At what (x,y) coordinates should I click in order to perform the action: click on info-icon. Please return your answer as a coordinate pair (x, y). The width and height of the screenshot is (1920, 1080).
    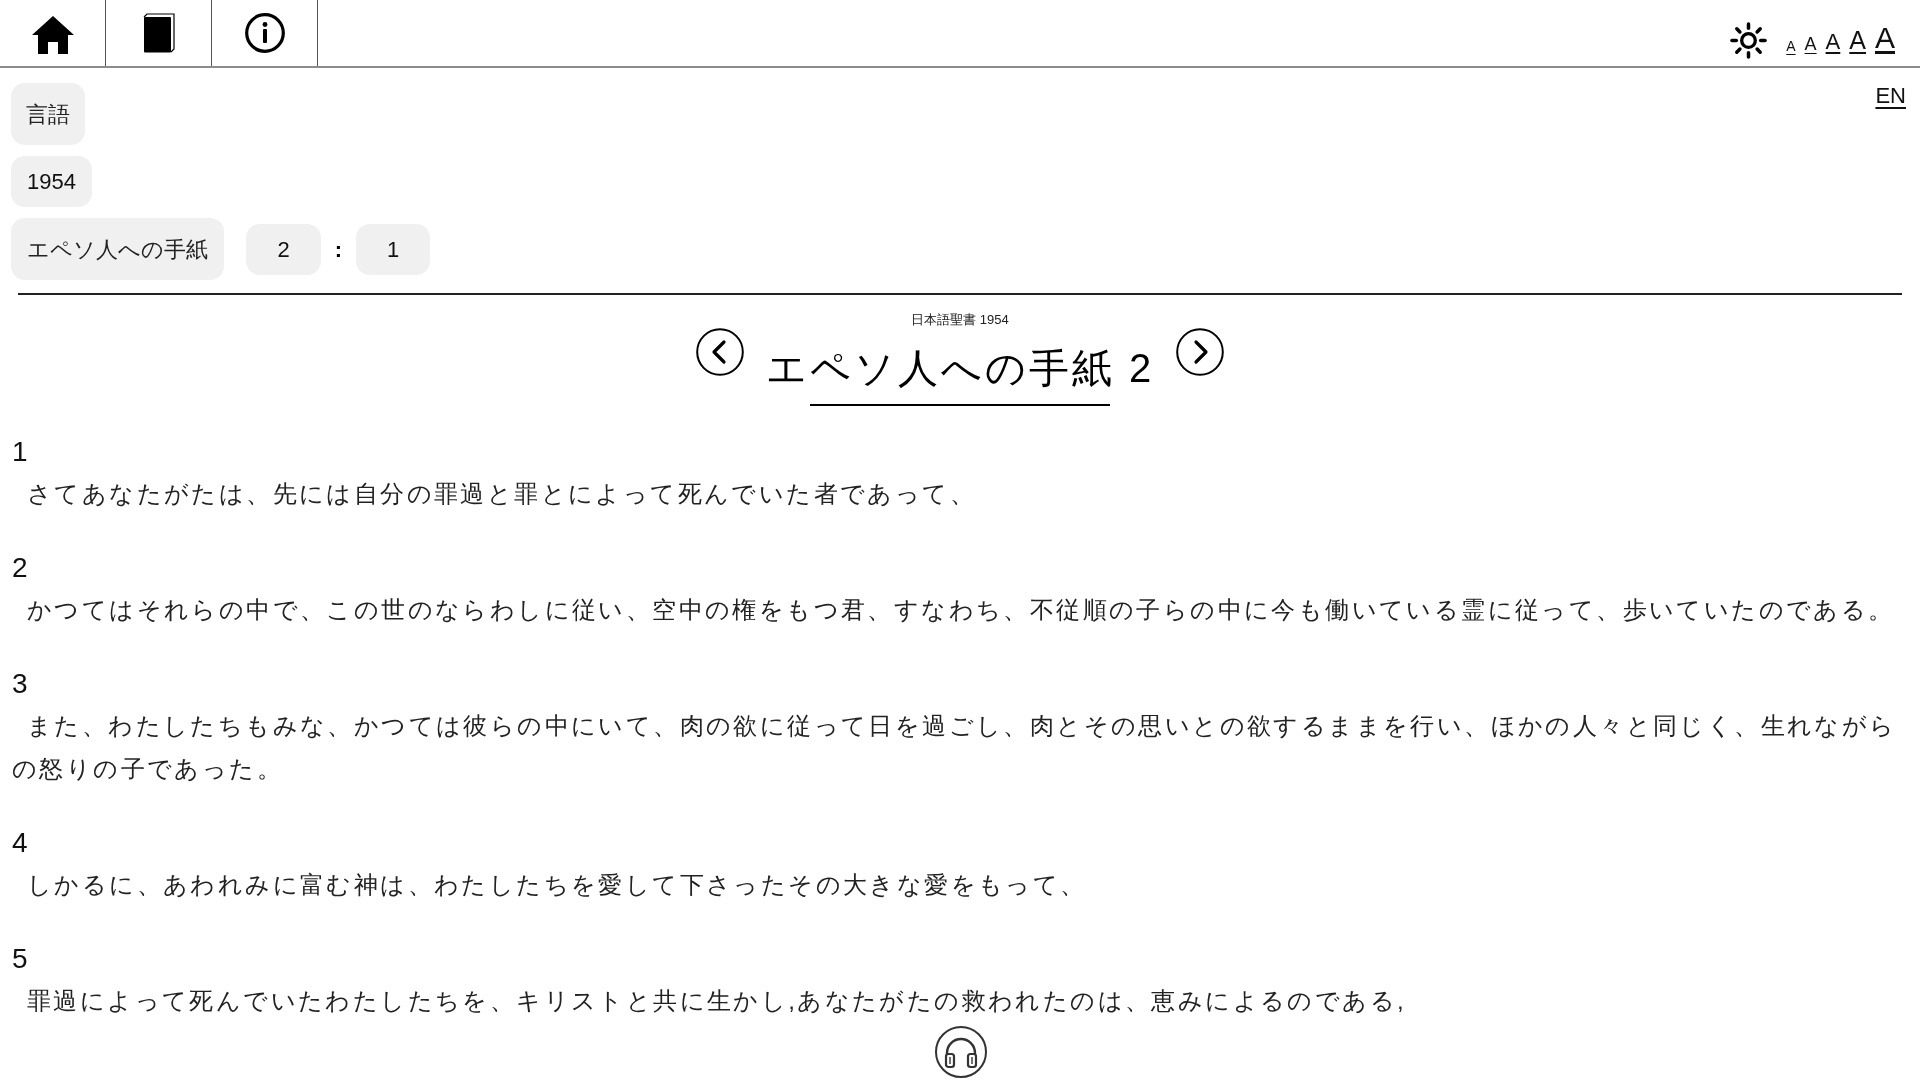
    Looking at the image, I should click on (264, 33).